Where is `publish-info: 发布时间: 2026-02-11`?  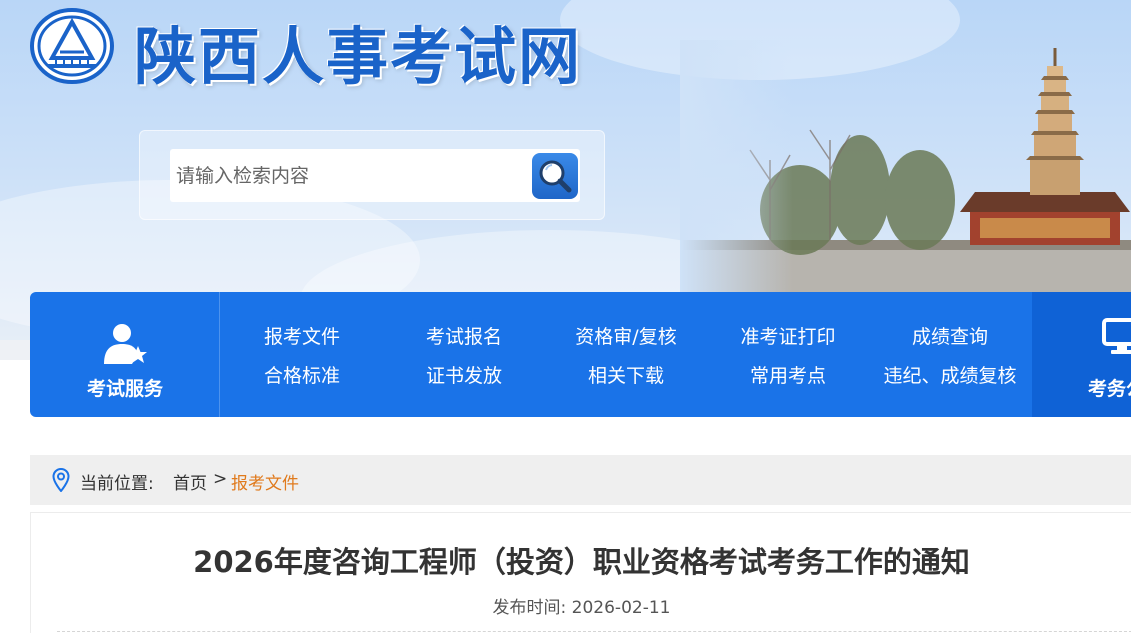 publish-info: 发布时间: 2026-02-11 is located at coordinates (581, 605).